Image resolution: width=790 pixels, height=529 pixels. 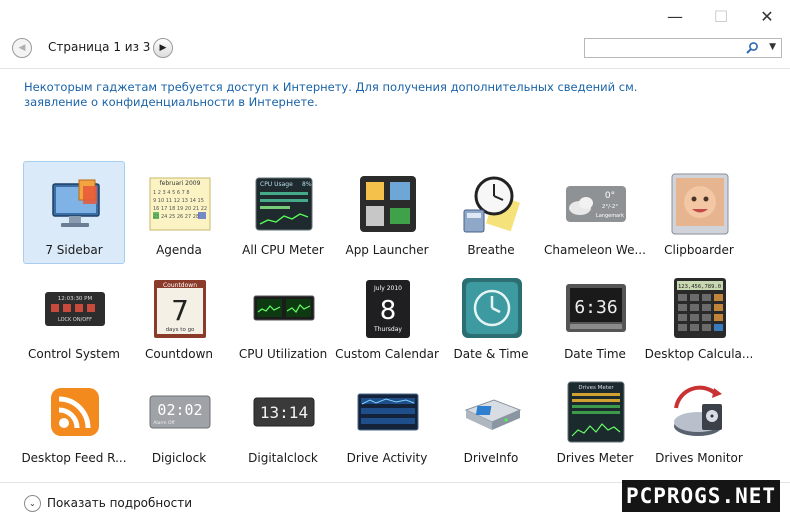 I want to click on gadget-tile-countdown: Countdown 7 days to go Countdown, so click(x=179, y=316).